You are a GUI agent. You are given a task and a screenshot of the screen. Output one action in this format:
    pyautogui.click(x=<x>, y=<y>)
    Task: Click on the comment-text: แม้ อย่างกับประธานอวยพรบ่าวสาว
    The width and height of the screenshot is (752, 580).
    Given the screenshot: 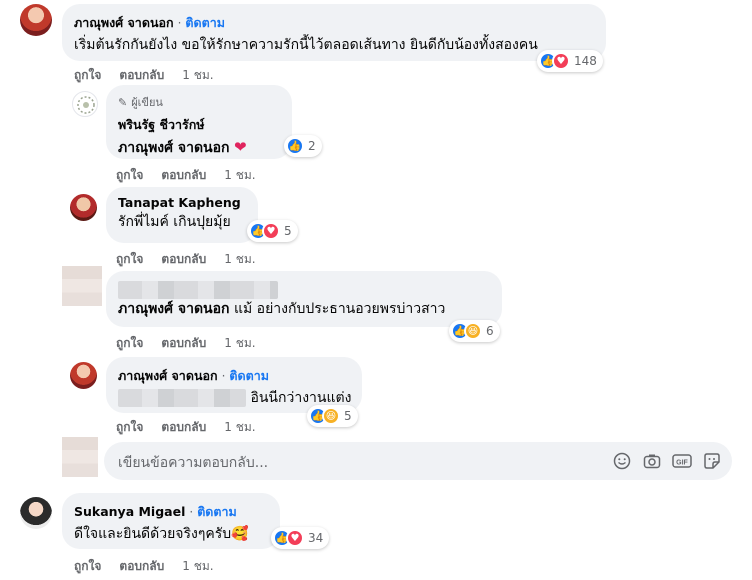 What is the action you would take?
    pyautogui.click(x=339, y=309)
    